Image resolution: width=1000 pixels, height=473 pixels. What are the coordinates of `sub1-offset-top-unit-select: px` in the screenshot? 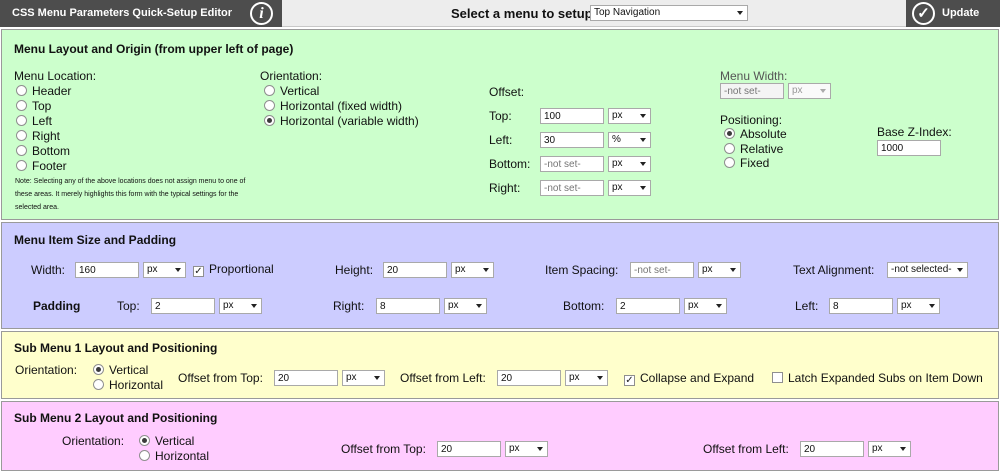 It's located at (363, 378).